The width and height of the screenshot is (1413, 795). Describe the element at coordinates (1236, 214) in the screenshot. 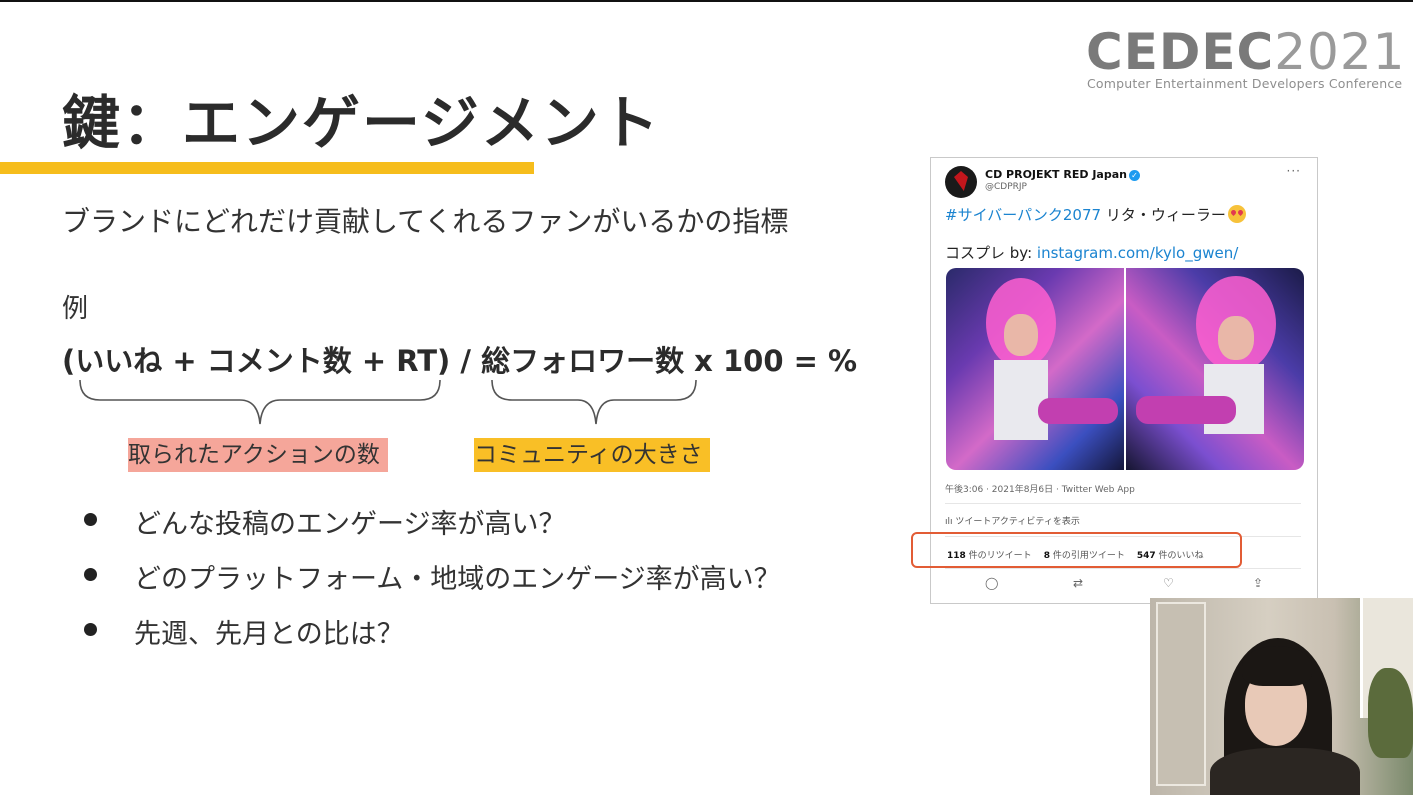

I see `heart-eyes-emoji-icon` at that location.